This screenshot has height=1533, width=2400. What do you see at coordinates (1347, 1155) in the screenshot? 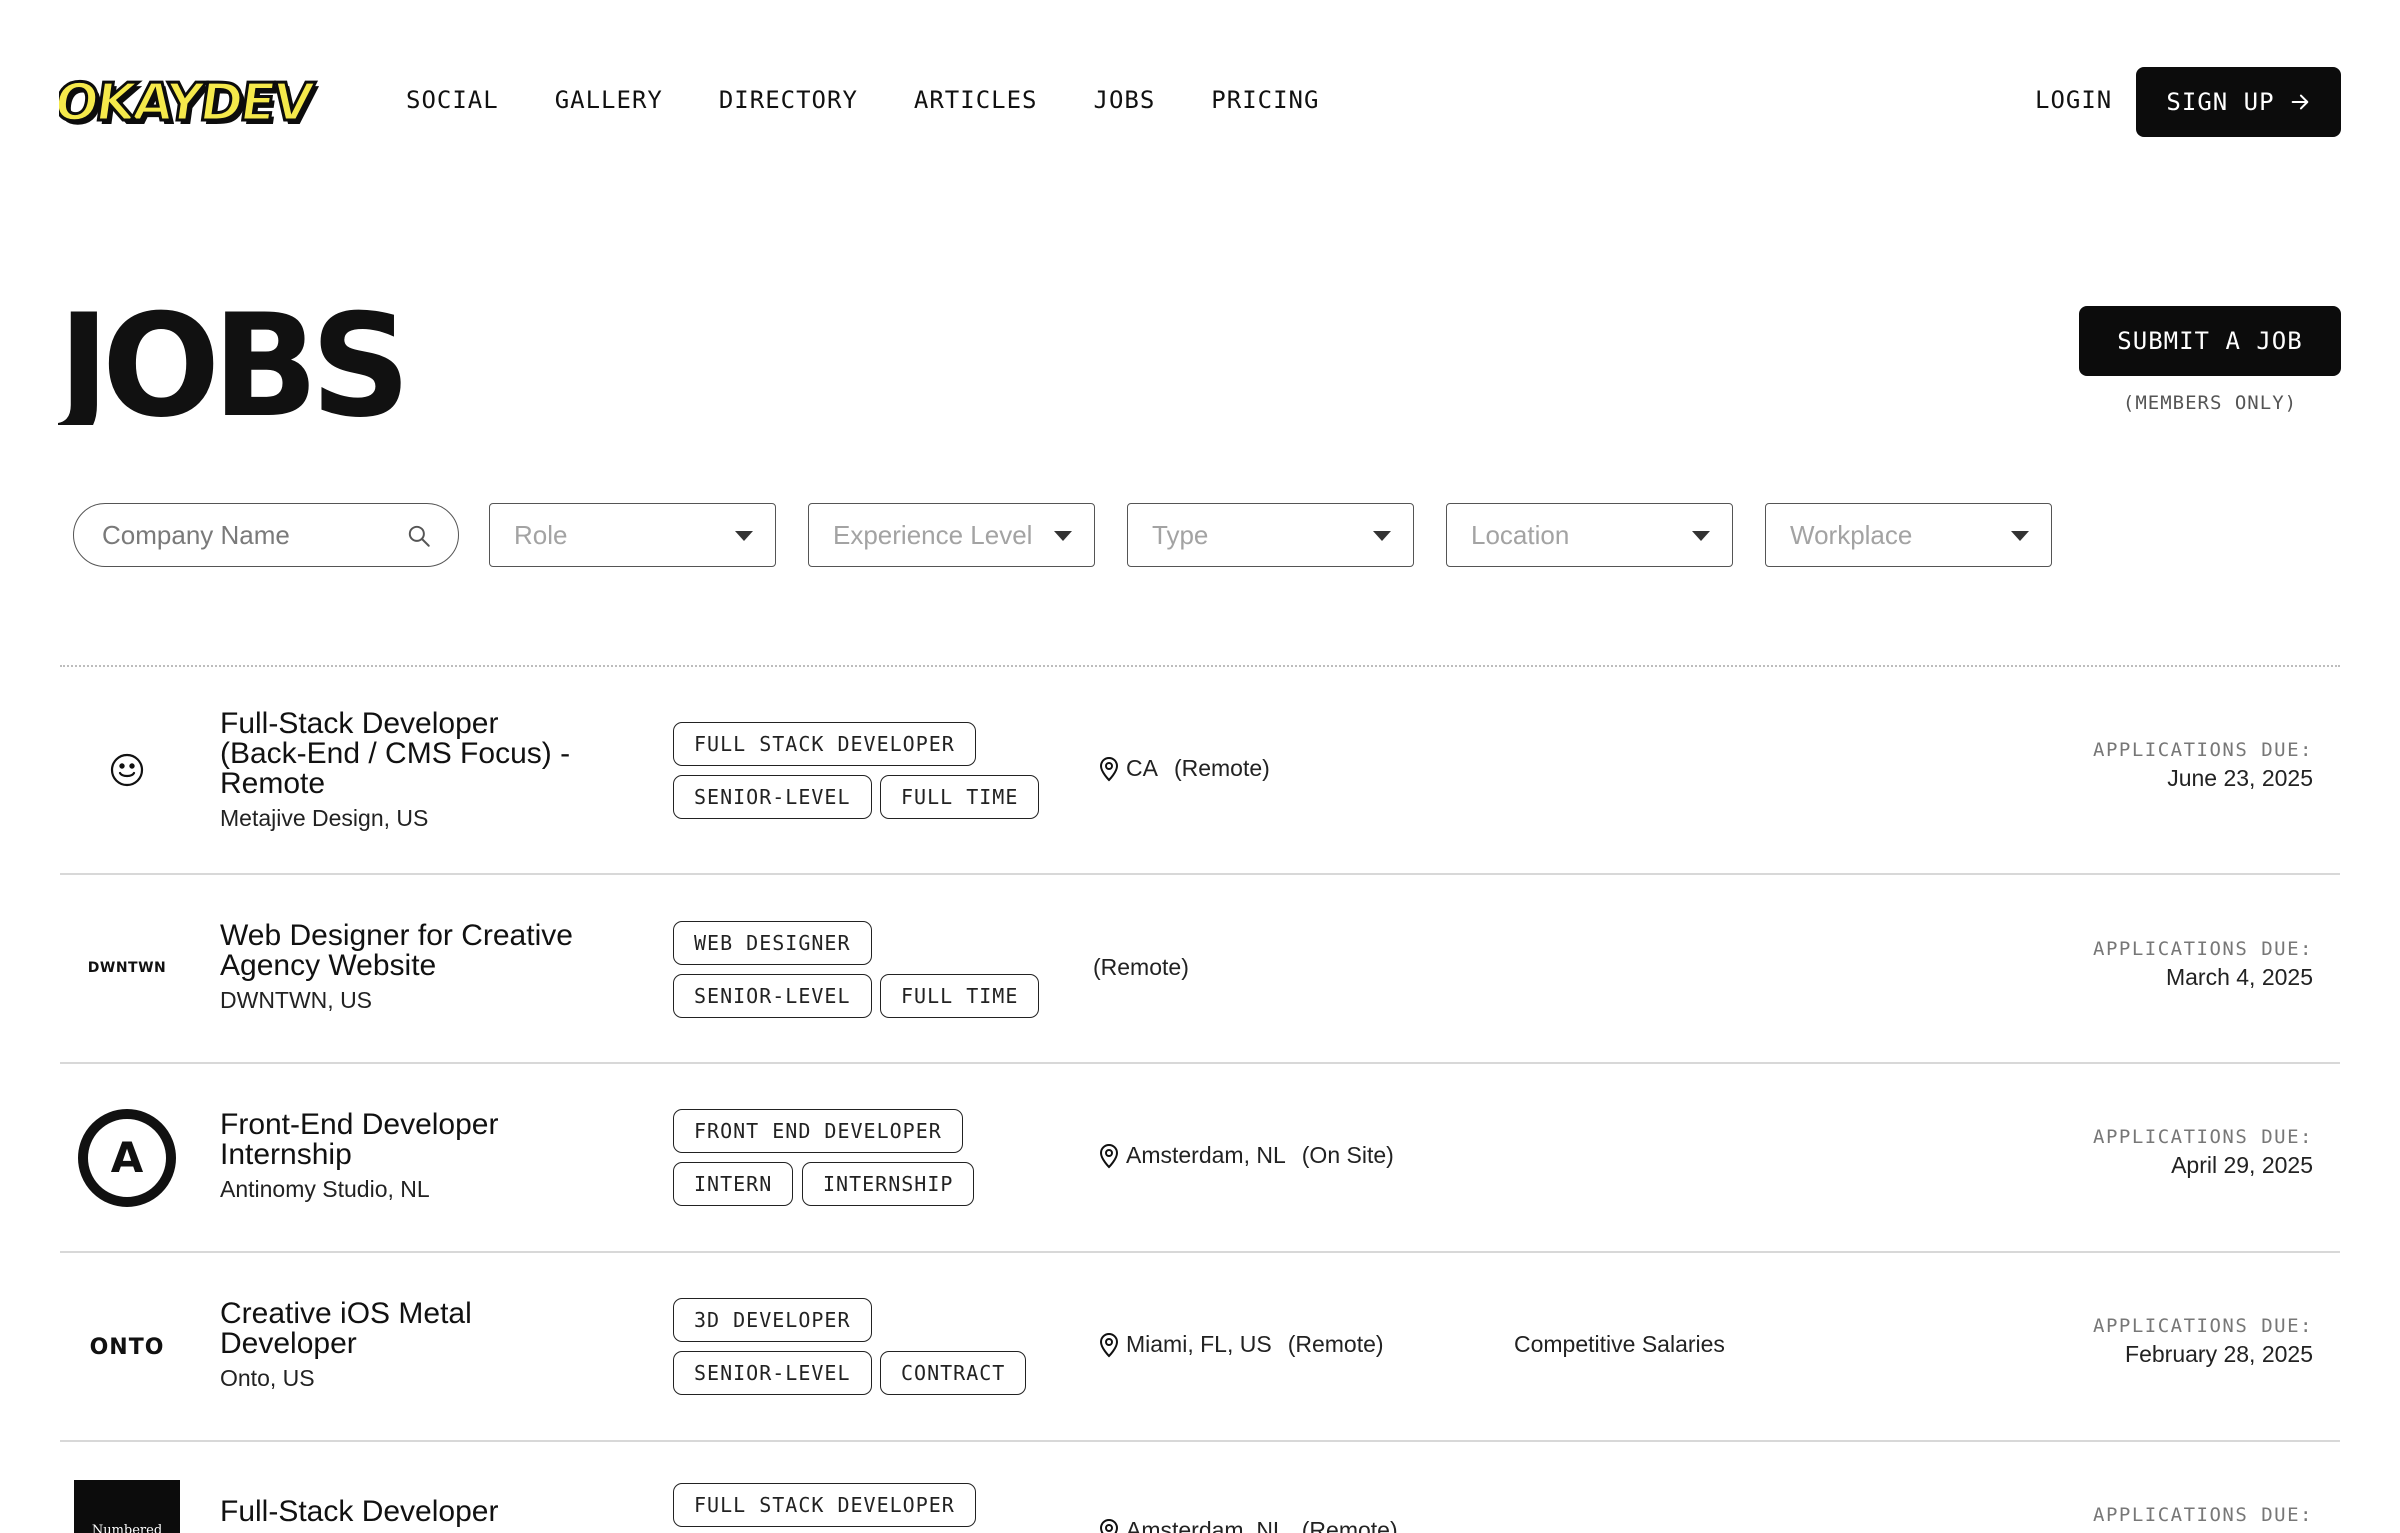
I see `workplace-text: (On Site)` at bounding box center [1347, 1155].